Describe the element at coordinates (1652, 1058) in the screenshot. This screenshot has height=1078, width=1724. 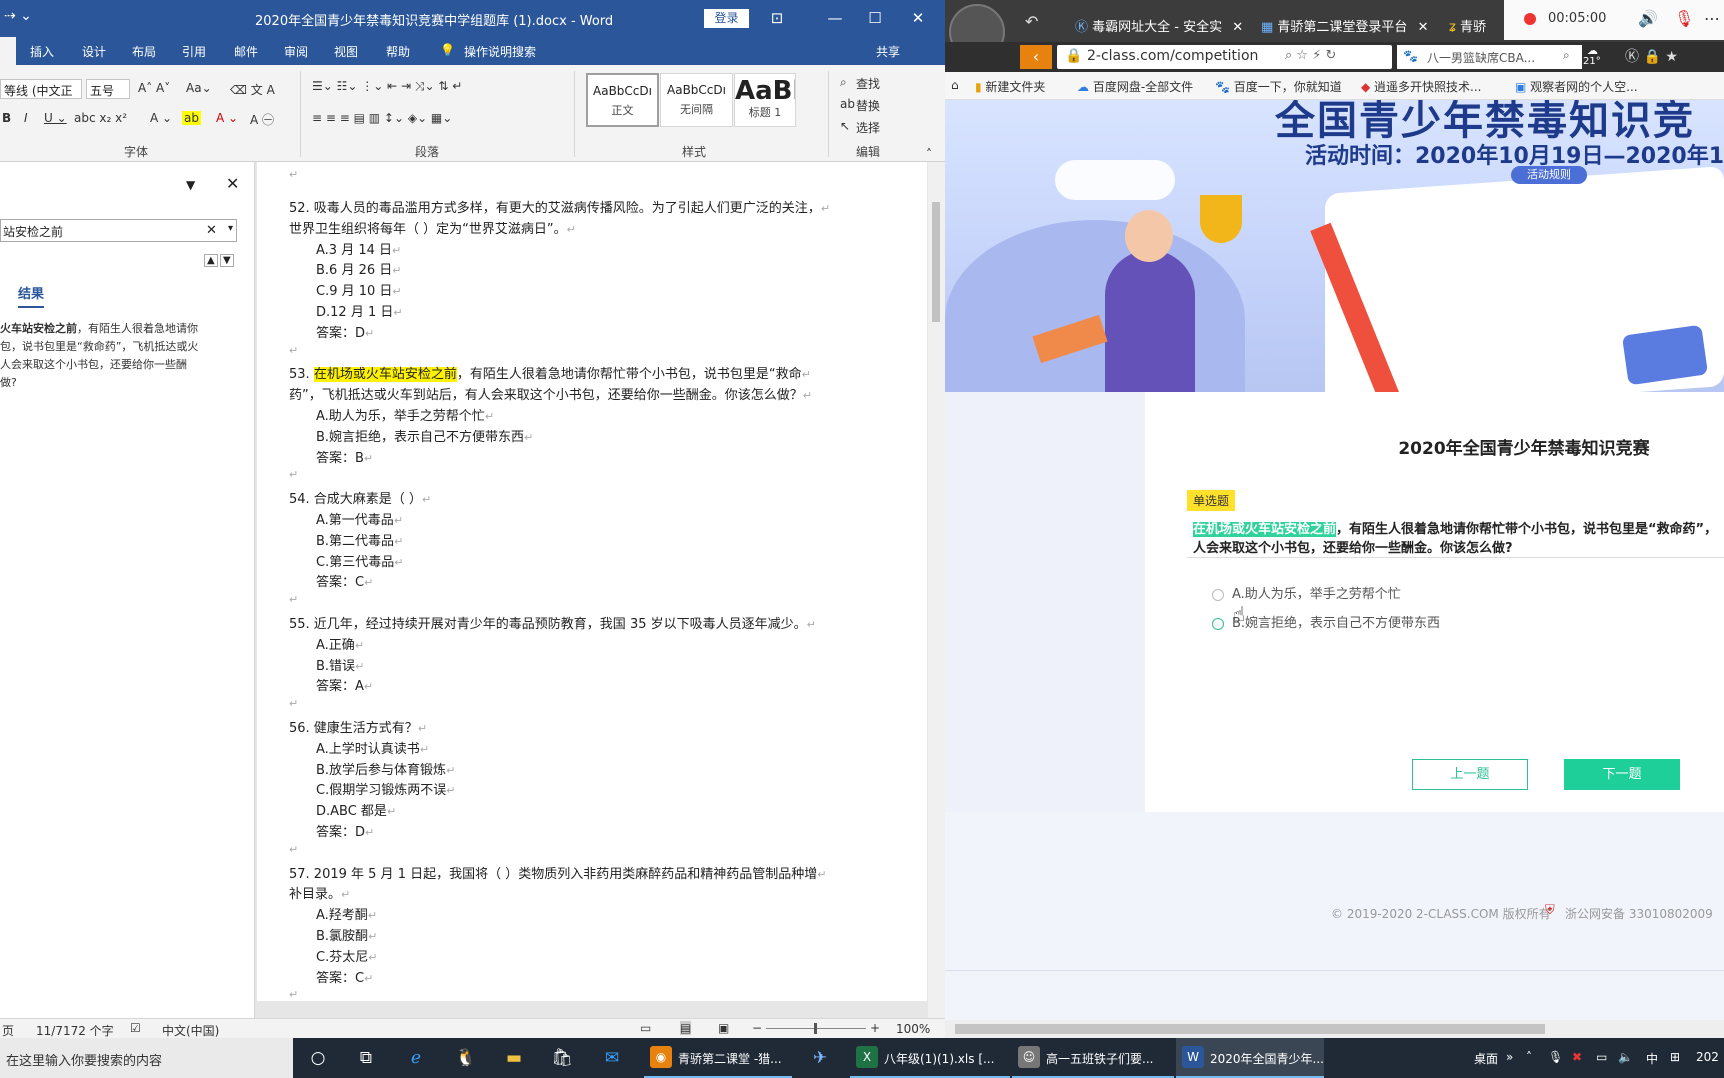
I see `ime-indicator: 中` at that location.